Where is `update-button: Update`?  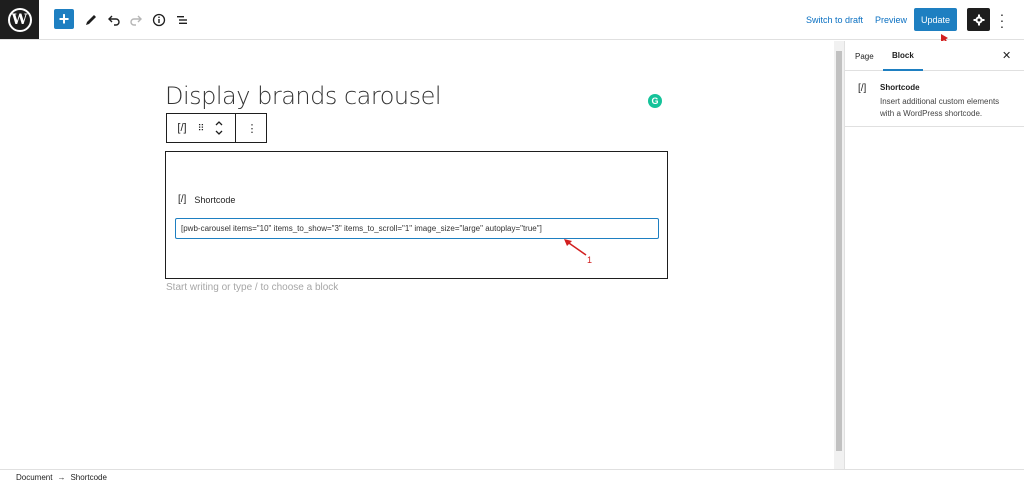 update-button: Update is located at coordinates (935, 19).